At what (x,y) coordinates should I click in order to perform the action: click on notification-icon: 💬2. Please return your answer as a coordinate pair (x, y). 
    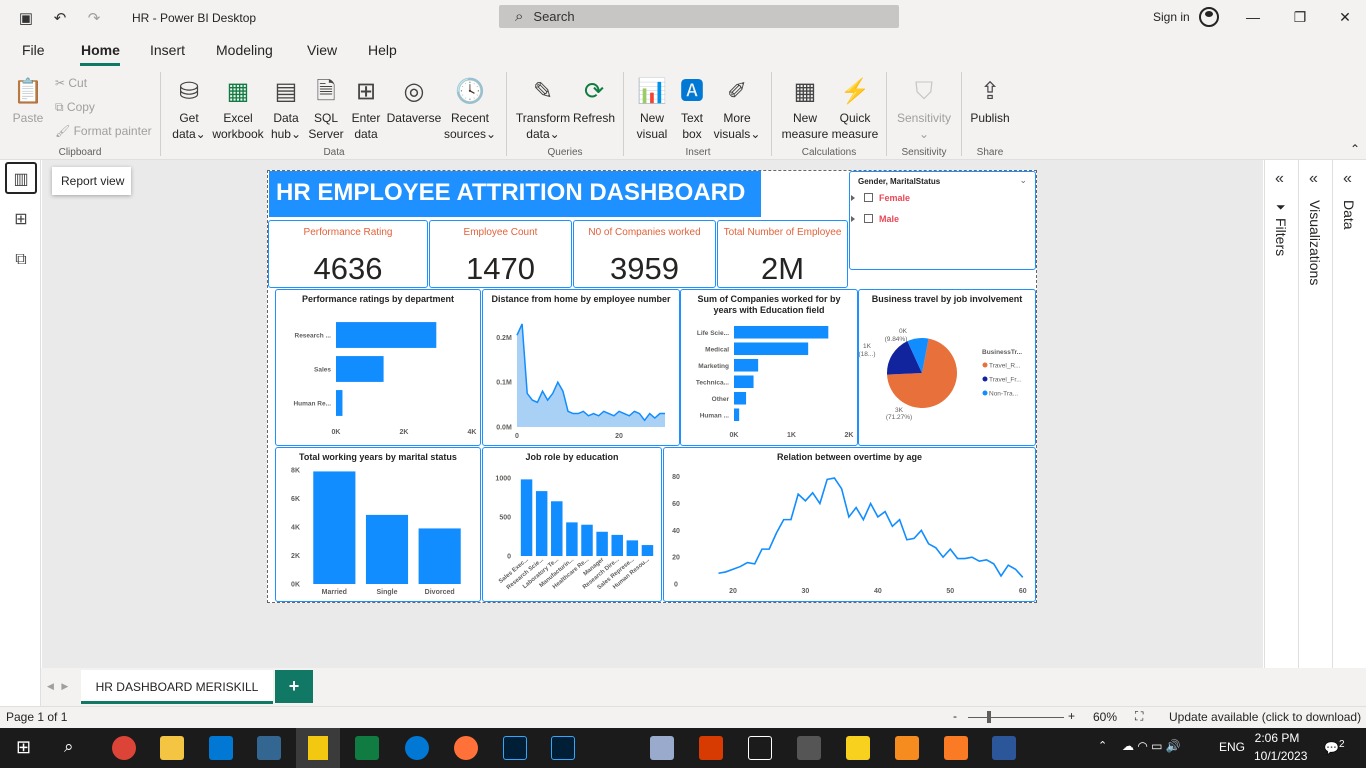
    Looking at the image, I should click on (1334, 747).